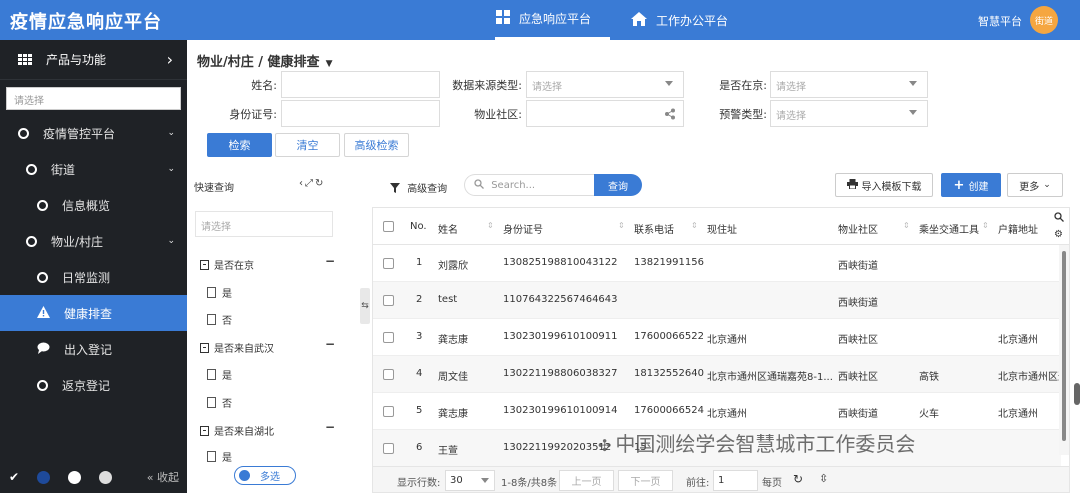 This screenshot has width=1080, height=493. Describe the element at coordinates (163, 477) in the screenshot. I see `collapse-sidebar-button: « 收起` at that location.